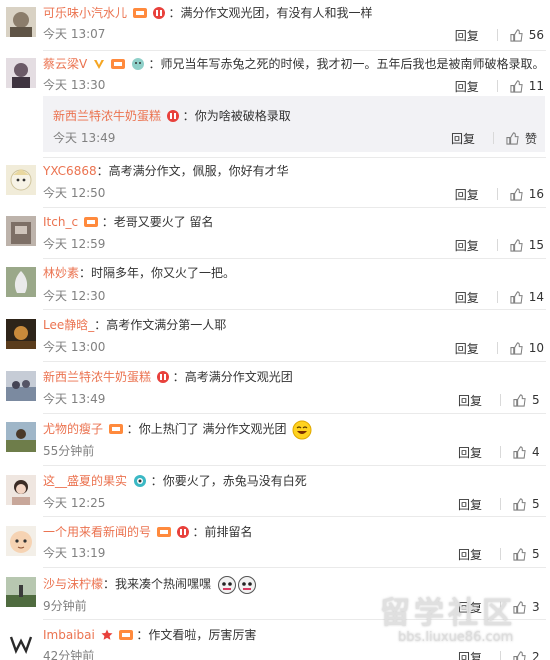 Image resolution: width=550 pixels, height=660 pixels. Describe the element at coordinates (527, 245) in the screenshot. I see `like-button: 15` at that location.